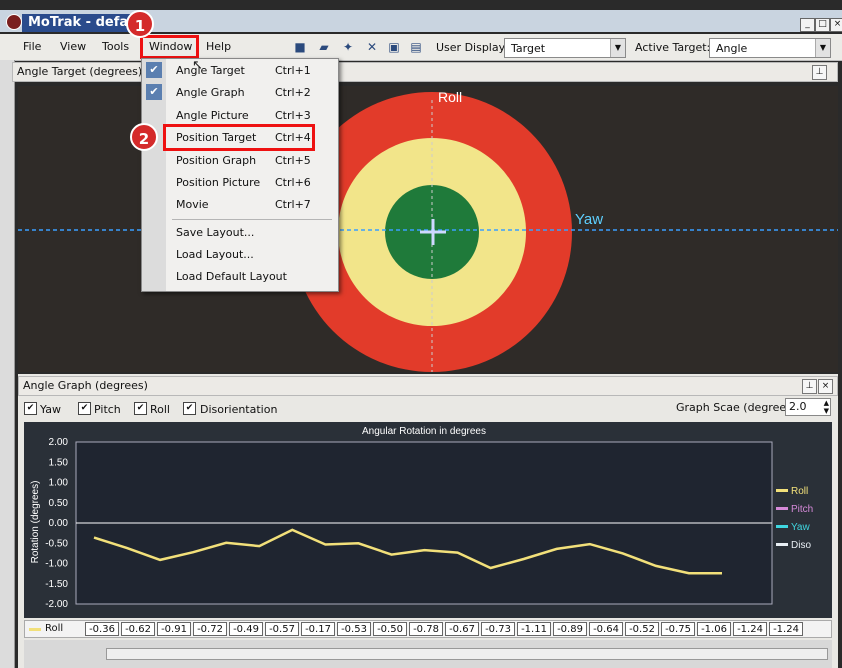  I want to click on menu-view: View, so click(73, 47).